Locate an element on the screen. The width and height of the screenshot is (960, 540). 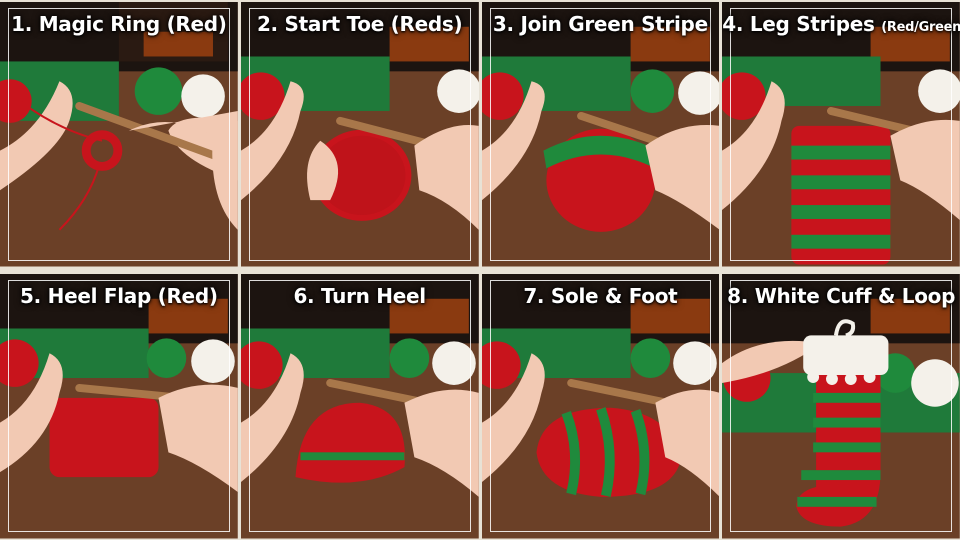
step-2-title: 2. Start Toe (Reds) is located at coordinates (359, 24).